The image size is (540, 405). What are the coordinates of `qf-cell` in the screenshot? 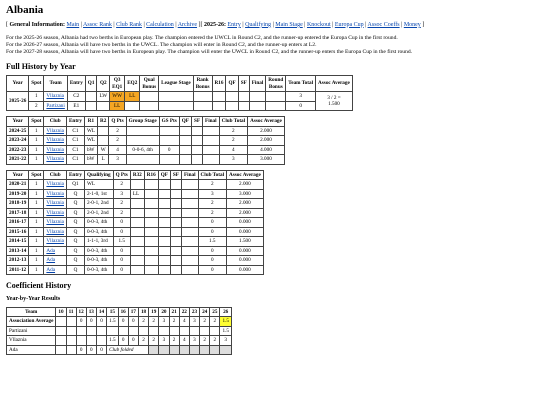 It's located at (164, 232).